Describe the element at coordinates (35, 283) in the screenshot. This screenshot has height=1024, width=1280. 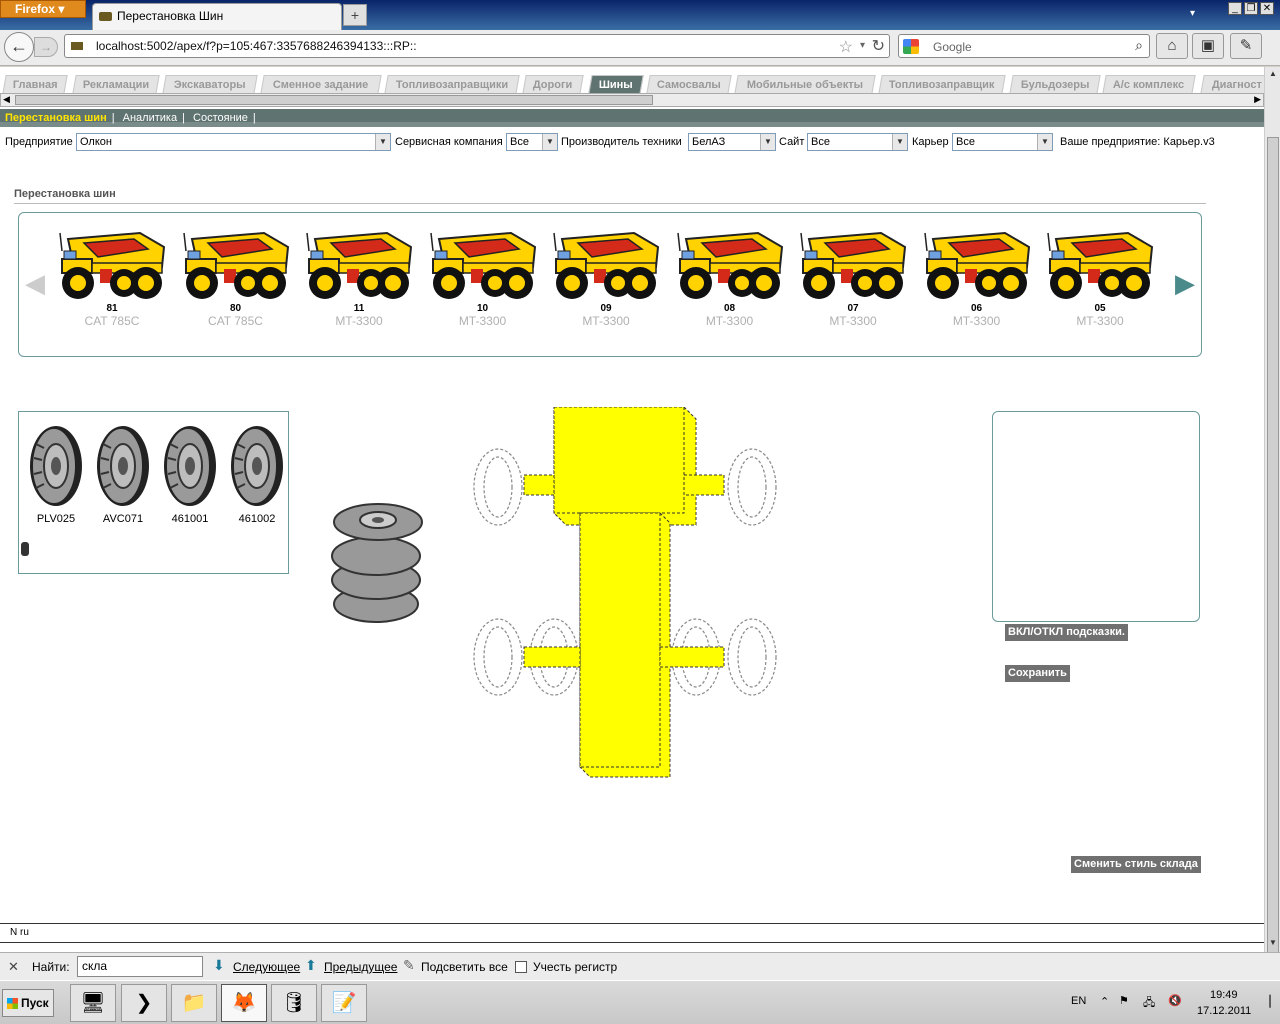
I see `carousel-prev-arrow-icon: ◀` at that location.